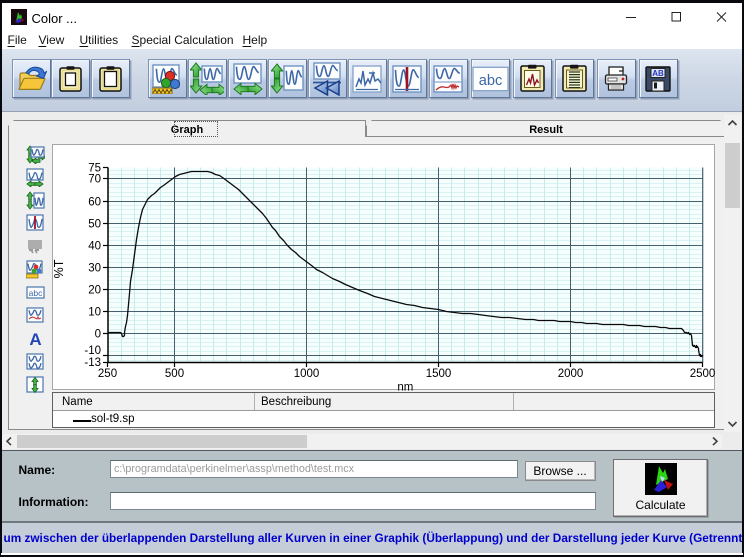 Image resolution: width=744 pixels, height=557 pixels. I want to click on svg-text: 250, so click(107, 374).